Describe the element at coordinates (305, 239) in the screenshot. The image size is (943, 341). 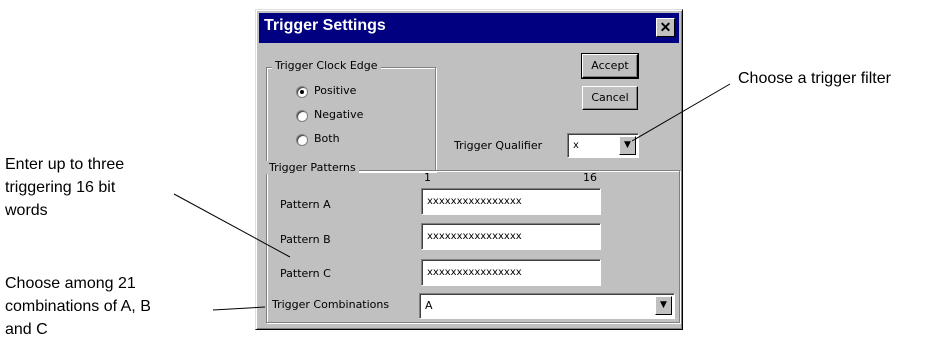
I see `pattern-b-label: Pattern B` at that location.